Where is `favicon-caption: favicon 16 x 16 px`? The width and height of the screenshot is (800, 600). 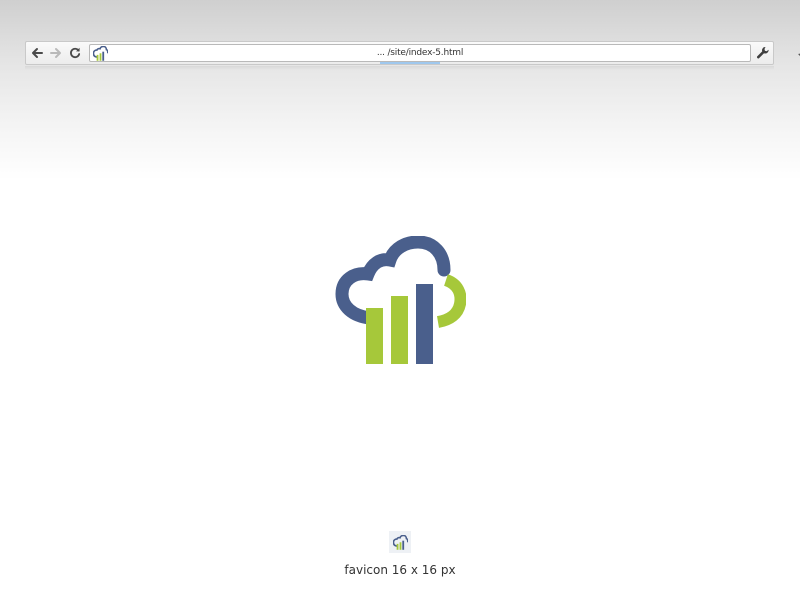
favicon-caption: favicon 16 x 16 px is located at coordinates (400, 570).